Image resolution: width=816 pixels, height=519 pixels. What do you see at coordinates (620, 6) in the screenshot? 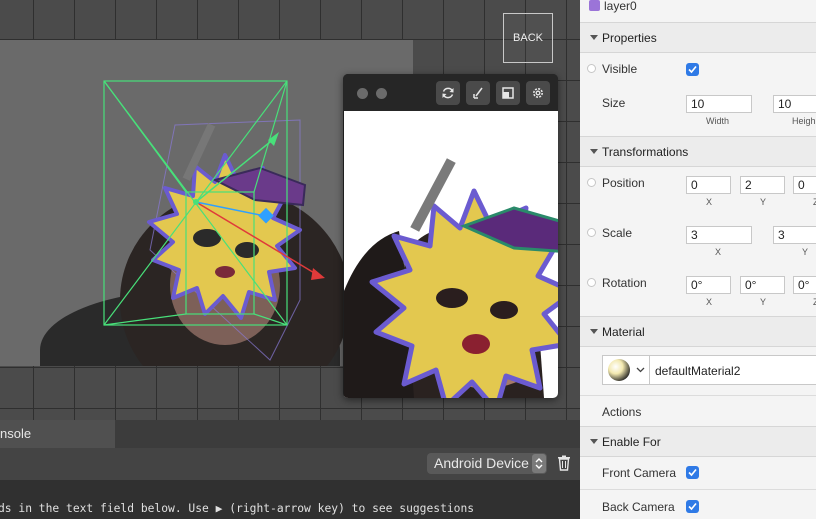
I see `layer-name: layer0` at bounding box center [620, 6].